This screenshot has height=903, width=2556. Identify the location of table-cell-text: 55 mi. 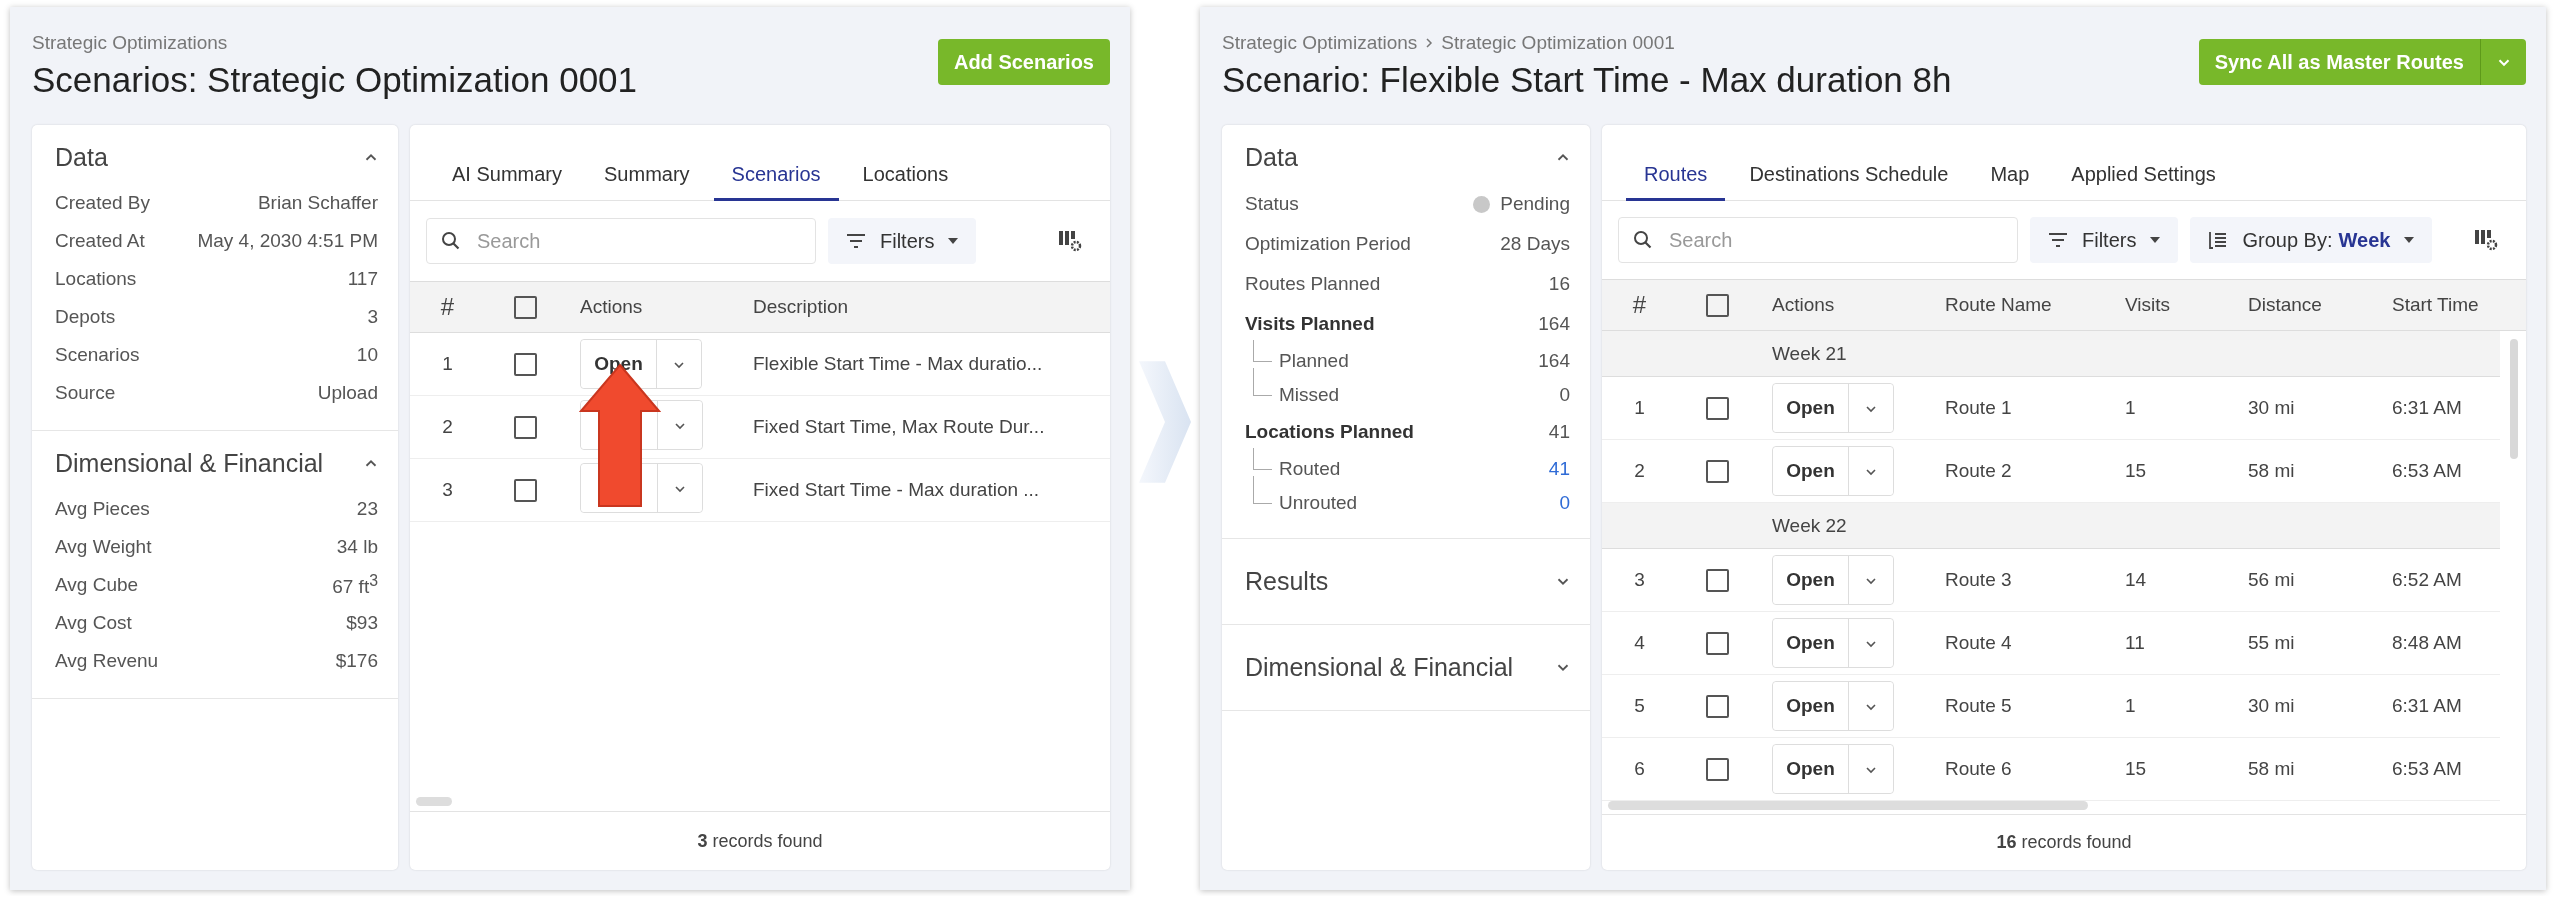
(2272, 643).